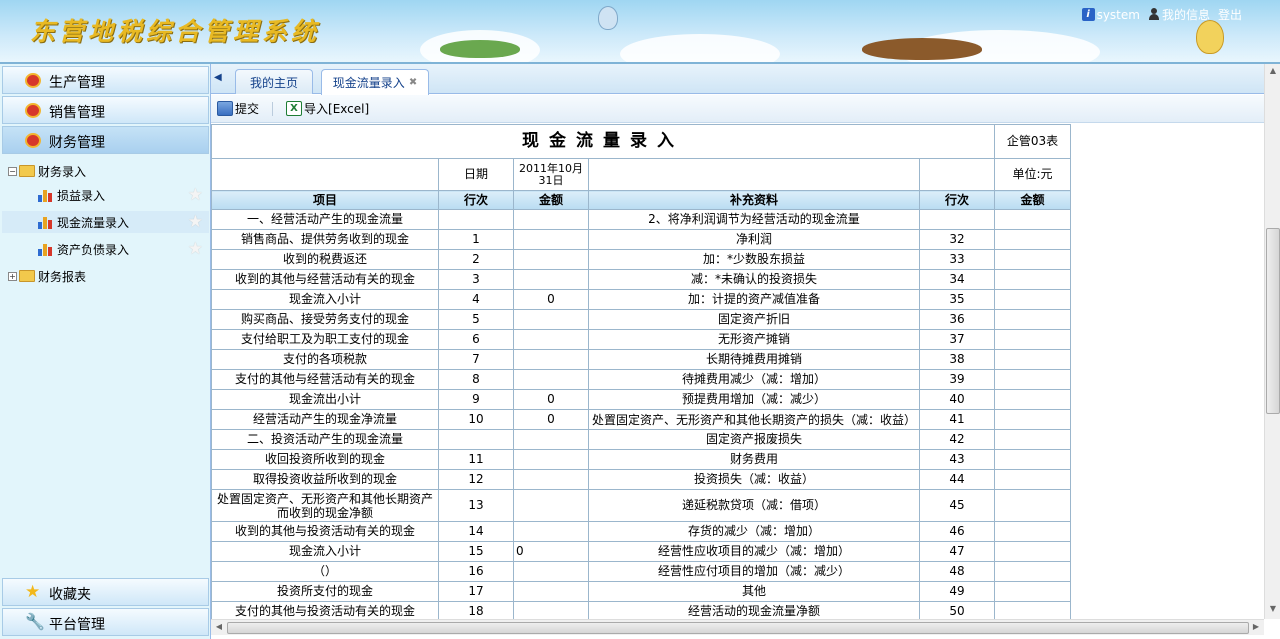  I want to click on tab-cashflow-entry: 现金流量录入 ✖, so click(375, 82).